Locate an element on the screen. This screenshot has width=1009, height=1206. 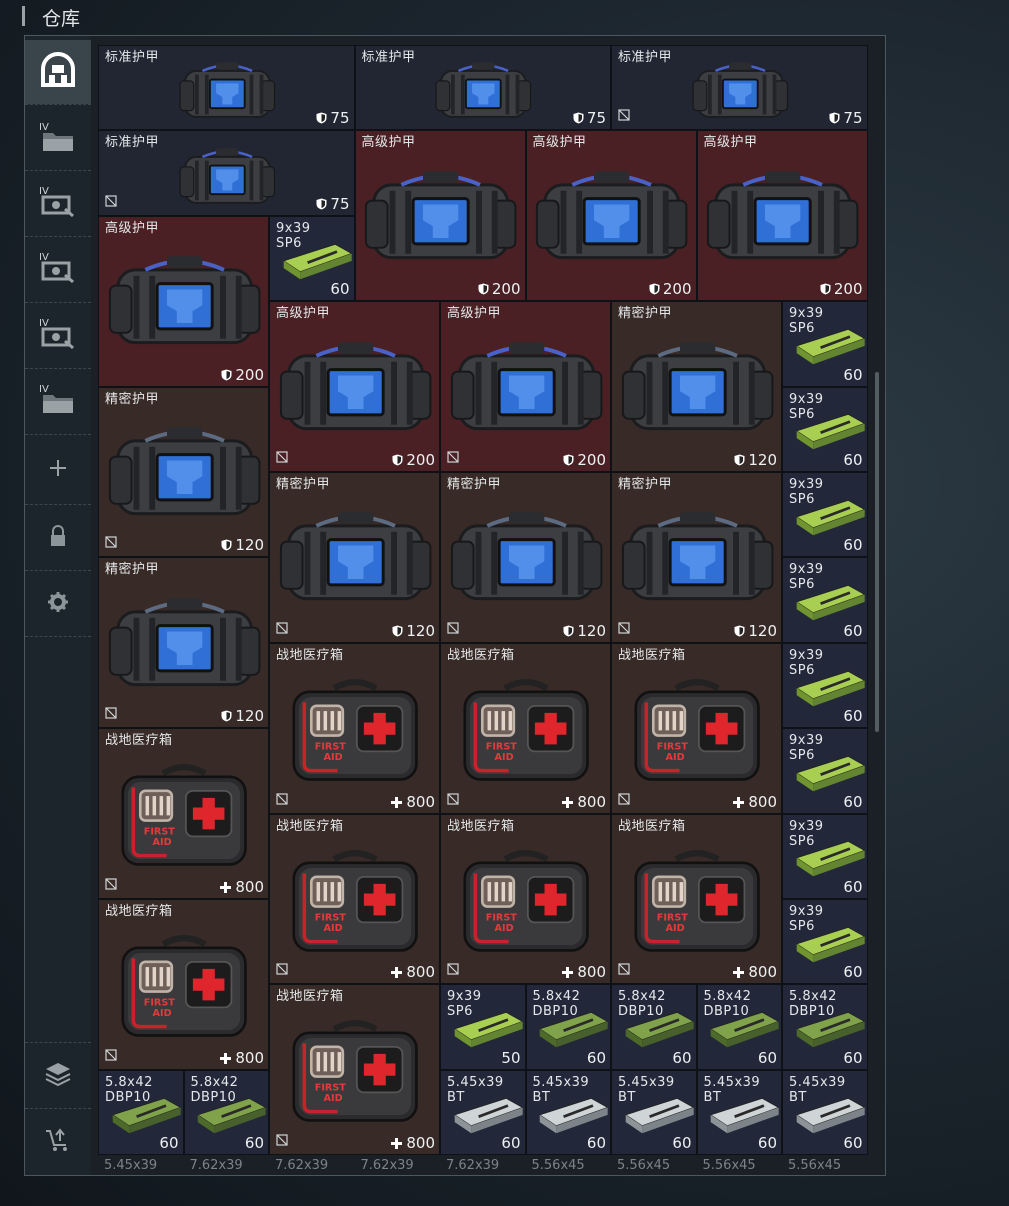
item-value-number: 50 is located at coordinates (511, 1057).